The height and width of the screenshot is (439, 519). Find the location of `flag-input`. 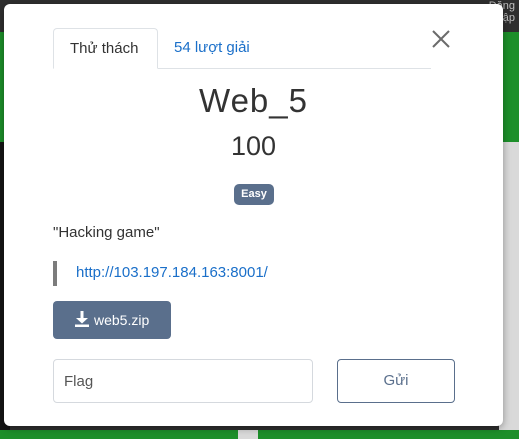

flag-input is located at coordinates (183, 381).